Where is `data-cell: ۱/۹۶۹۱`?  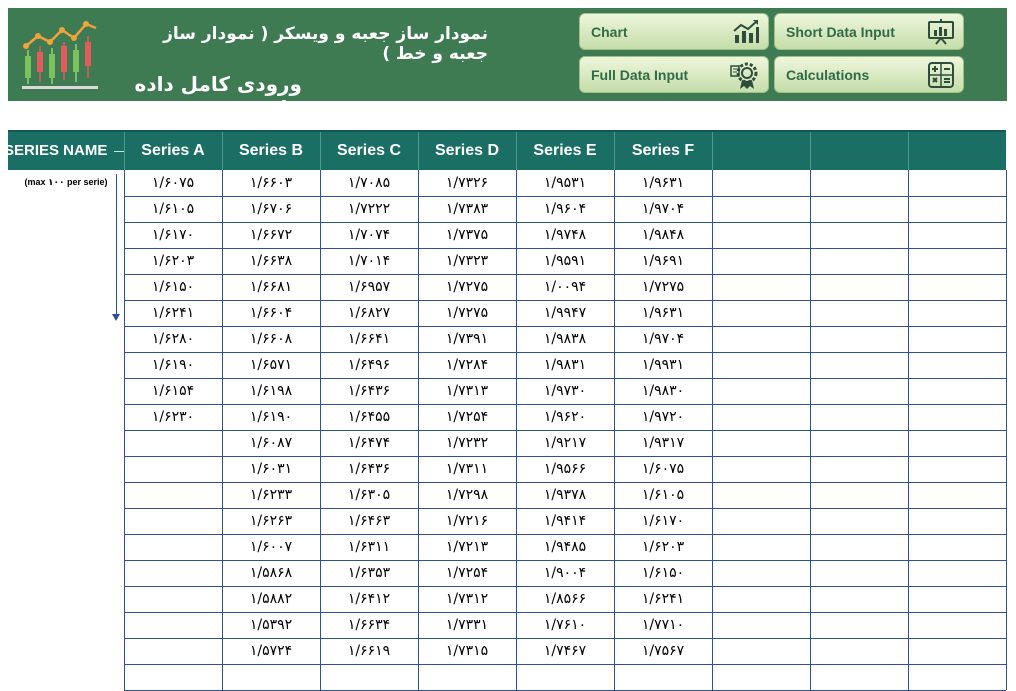
data-cell: ۱/۹۶۹۱ is located at coordinates (663, 261).